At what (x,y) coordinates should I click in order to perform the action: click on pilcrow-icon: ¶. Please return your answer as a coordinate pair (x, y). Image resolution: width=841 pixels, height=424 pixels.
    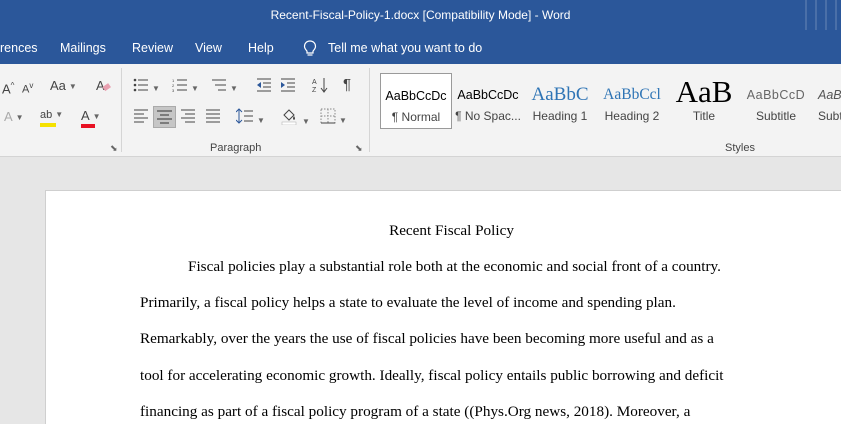
    Looking at the image, I should click on (347, 84).